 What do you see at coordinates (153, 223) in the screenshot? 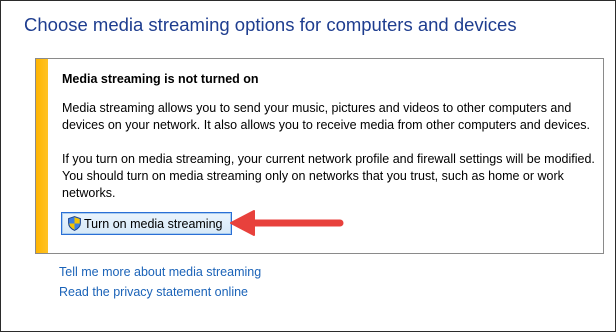
I see `button-label: Turn on media streaming` at bounding box center [153, 223].